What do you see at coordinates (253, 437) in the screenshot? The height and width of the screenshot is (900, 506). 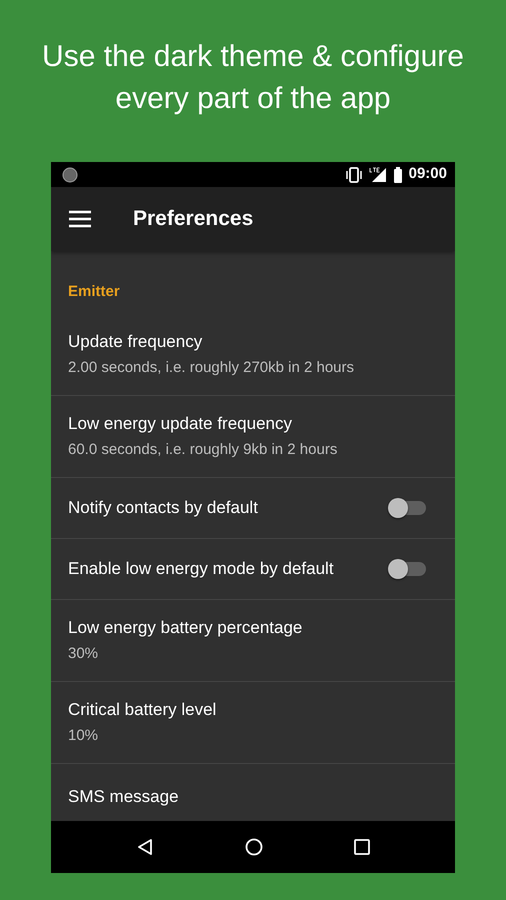 I see `preference-item: Low energy update frequency 60.0 seconds, i.e. roughly 9kb in 2 hours` at bounding box center [253, 437].